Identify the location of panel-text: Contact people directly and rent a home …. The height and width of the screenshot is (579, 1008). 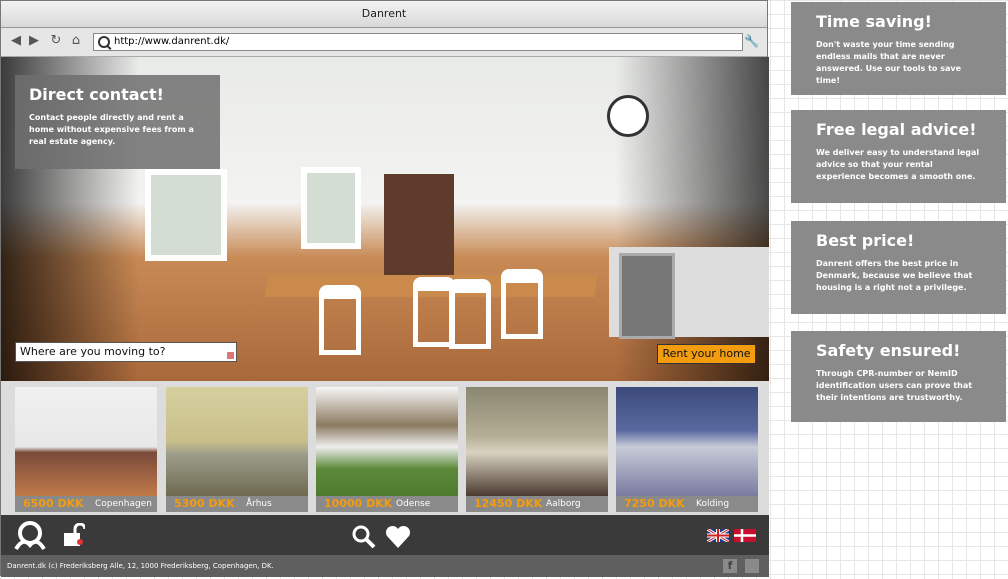
(111, 129).